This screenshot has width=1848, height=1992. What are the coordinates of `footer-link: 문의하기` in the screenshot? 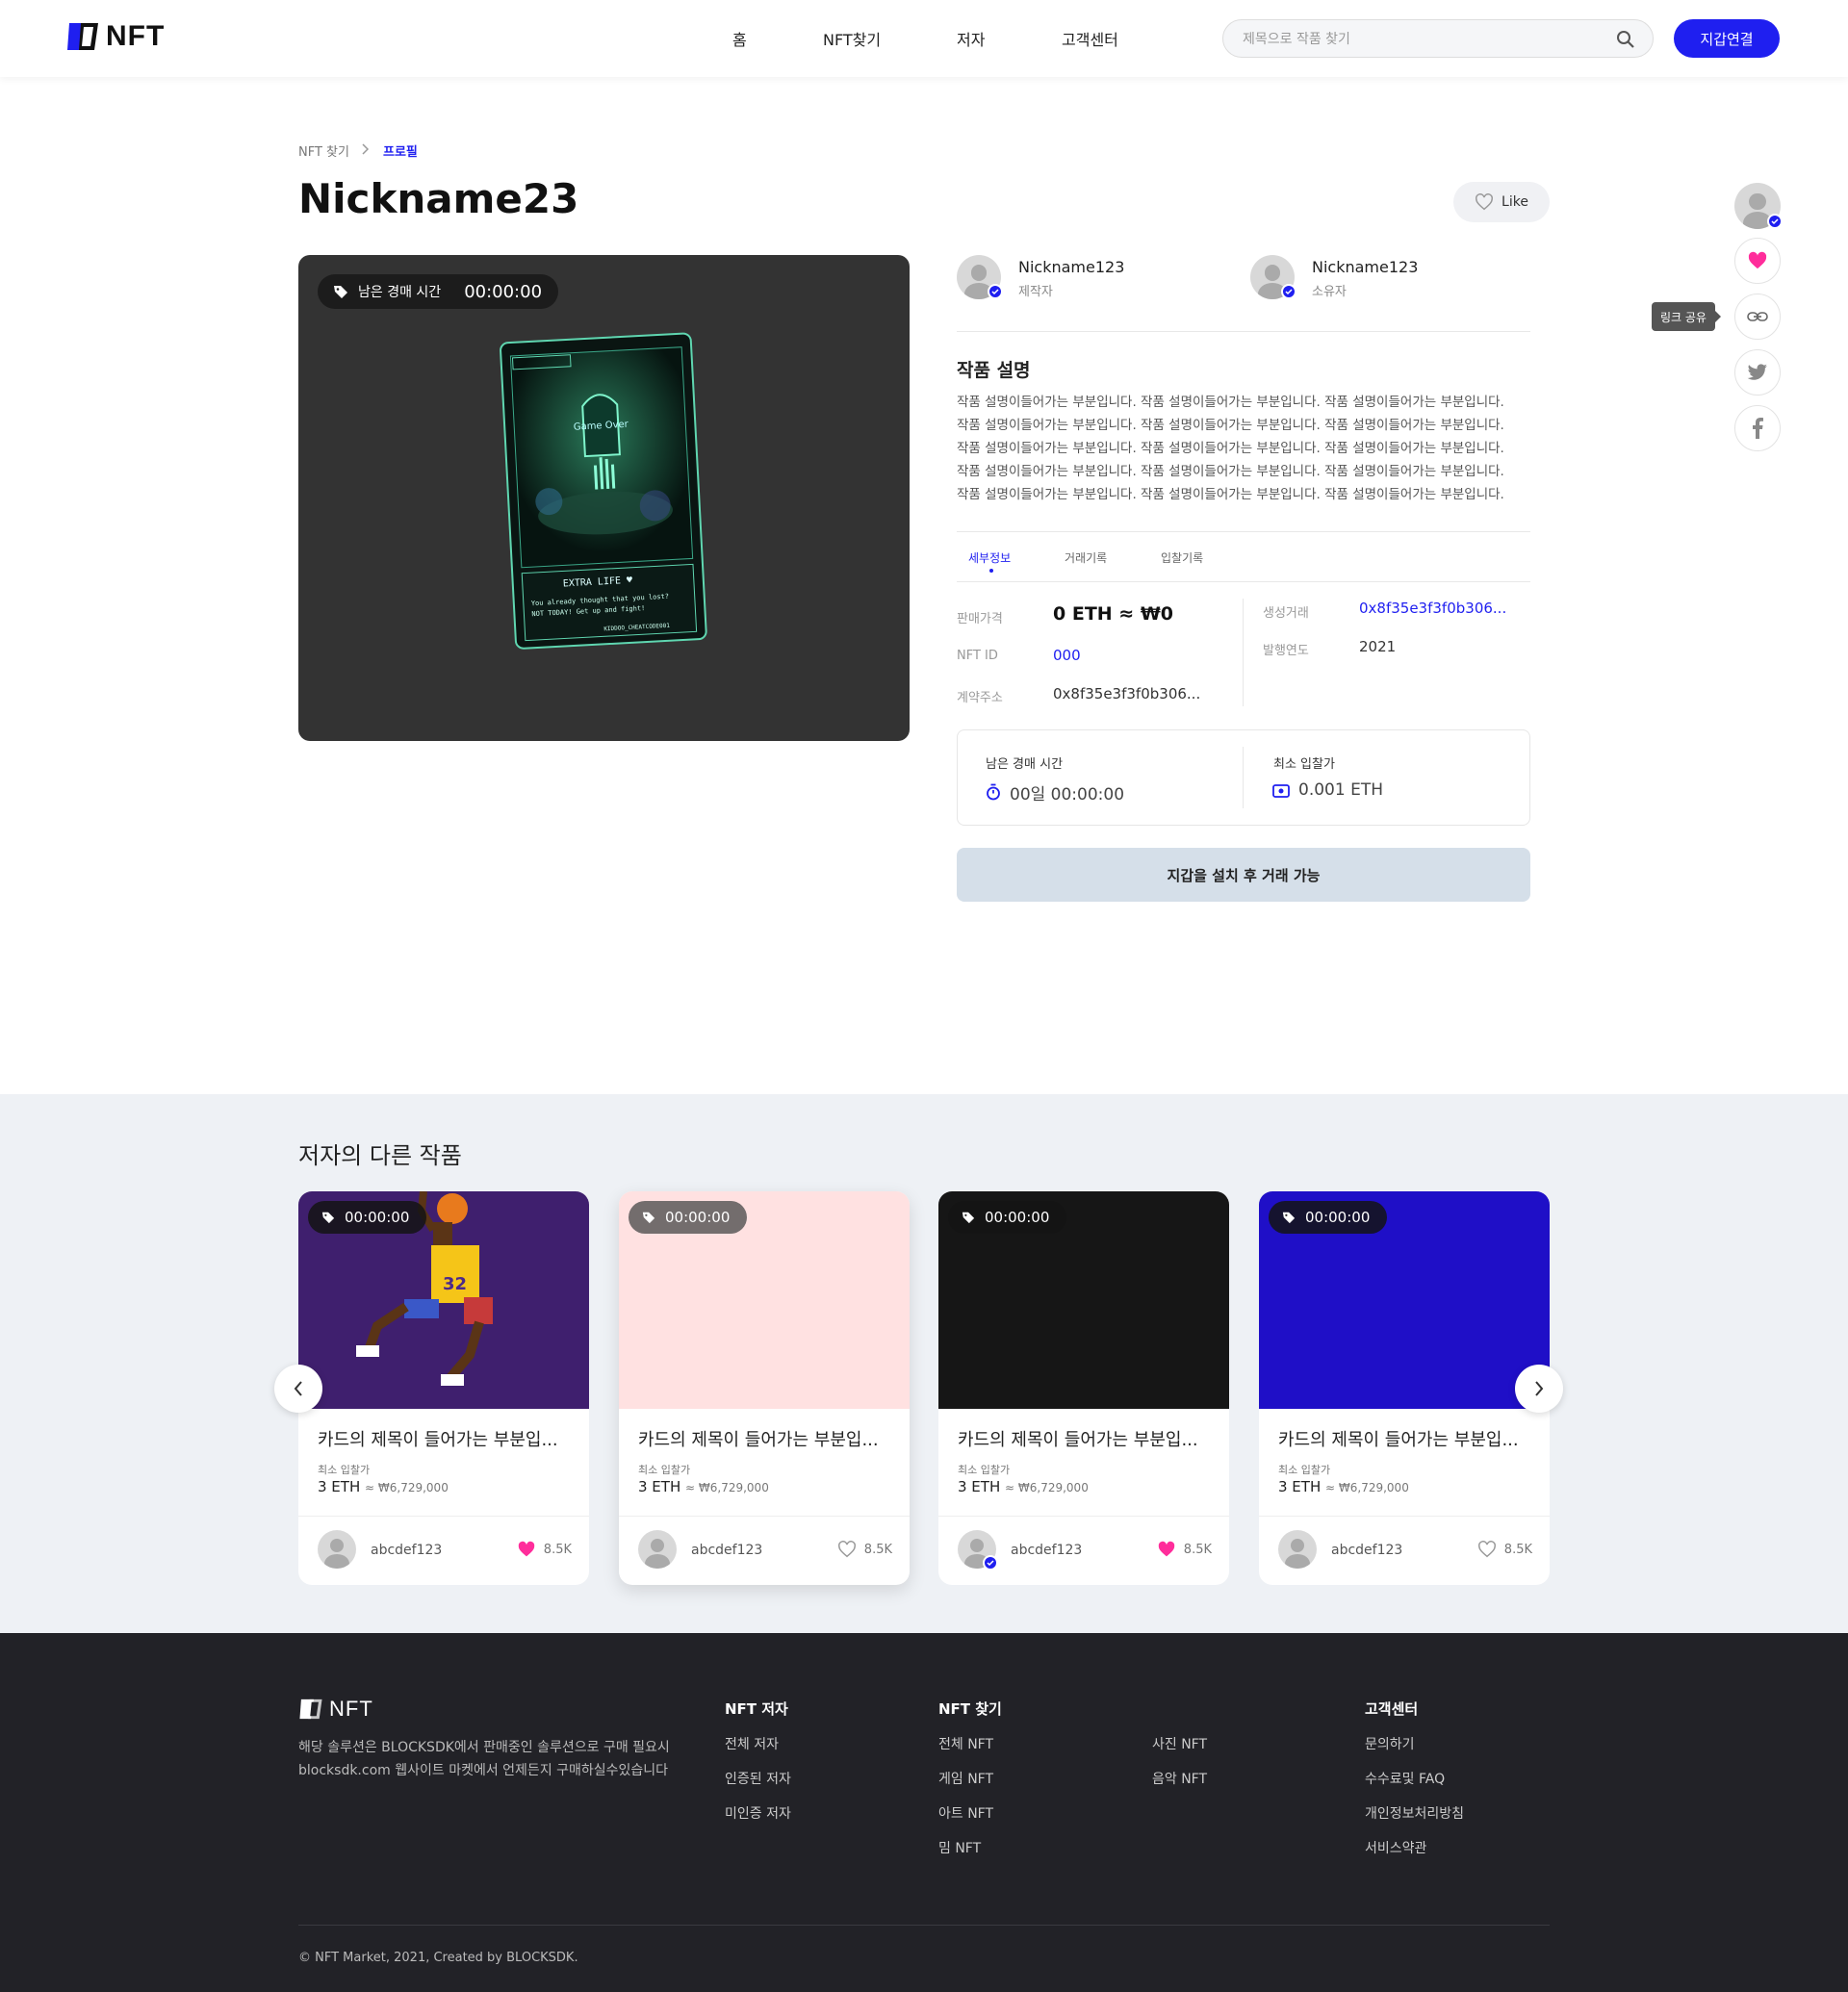 It's located at (1390, 1744).